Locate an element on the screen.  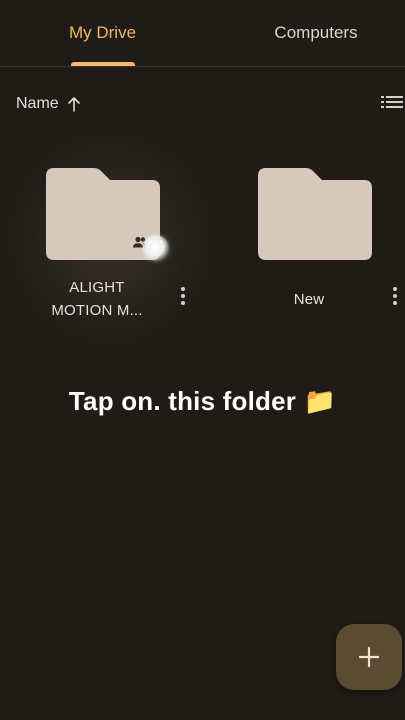
tab-computers-label: Computers is located at coordinates (316, 32).